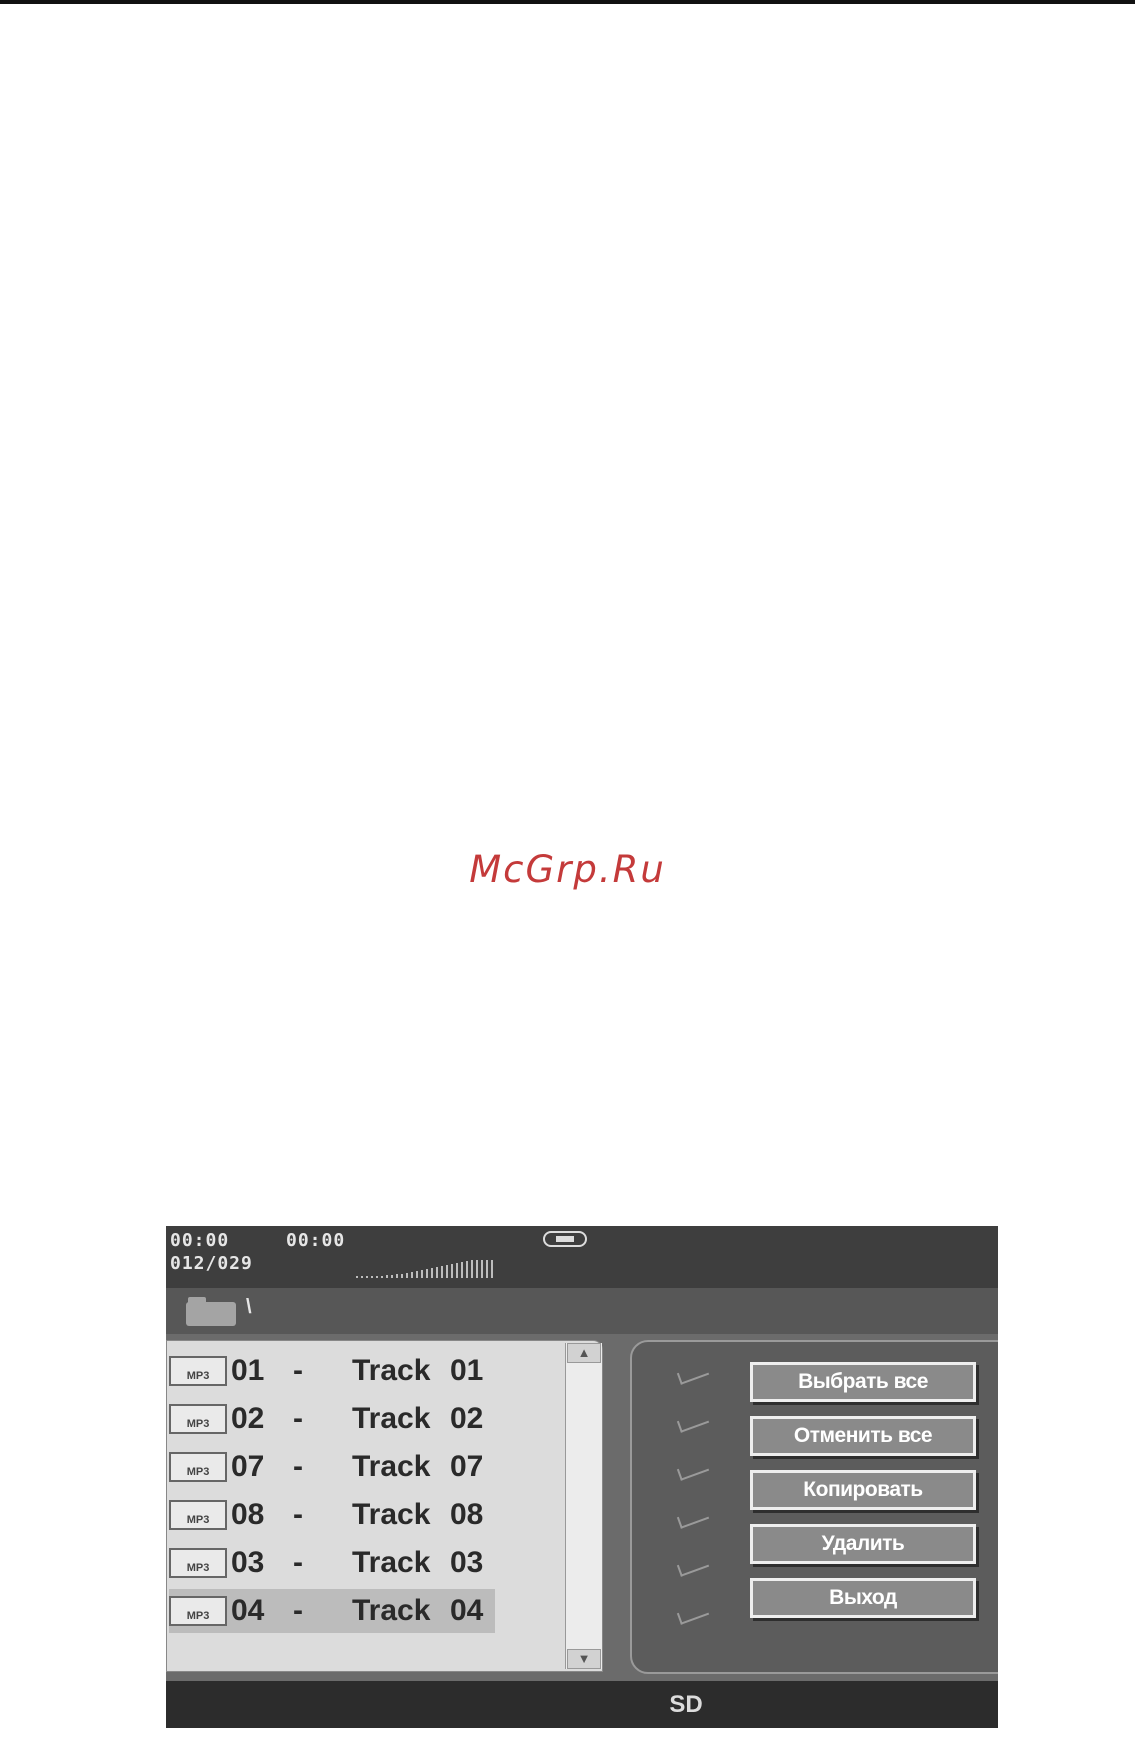 This screenshot has height=1739, width=1135. What do you see at coordinates (248, 1418) in the screenshot?
I see `track-number: 02` at bounding box center [248, 1418].